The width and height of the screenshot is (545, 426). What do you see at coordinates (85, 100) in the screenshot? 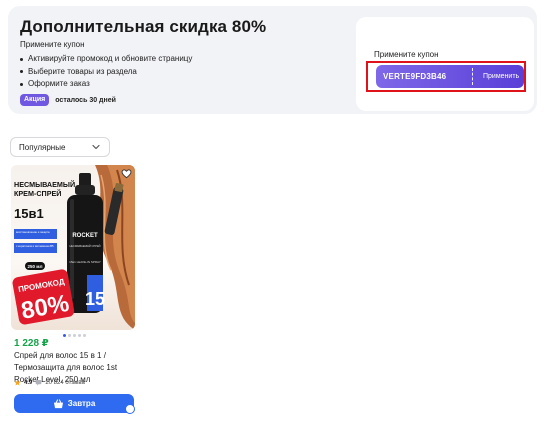
I see `days-left: осталось 30 дней` at bounding box center [85, 100].